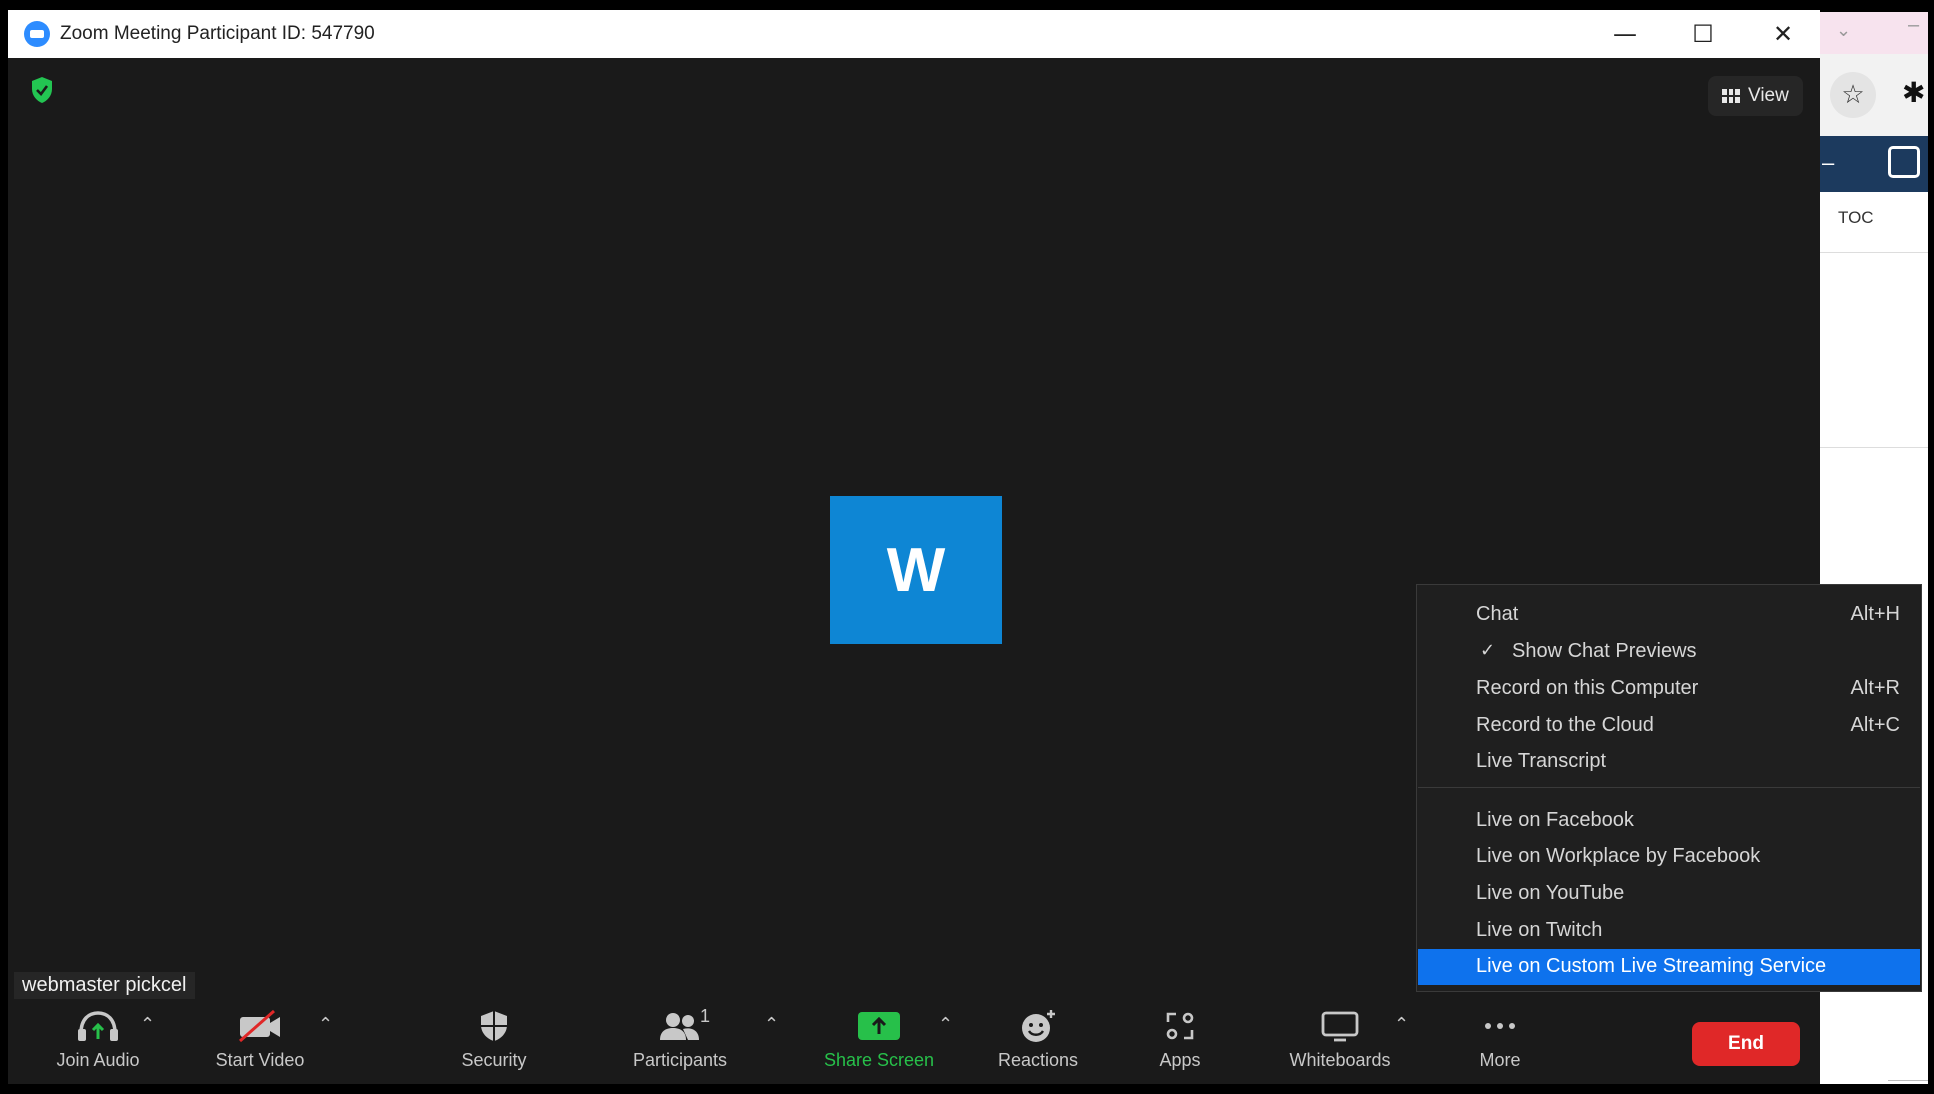 The width and height of the screenshot is (1934, 1094). What do you see at coordinates (1731, 96) in the screenshot?
I see `view-grid-icon` at bounding box center [1731, 96].